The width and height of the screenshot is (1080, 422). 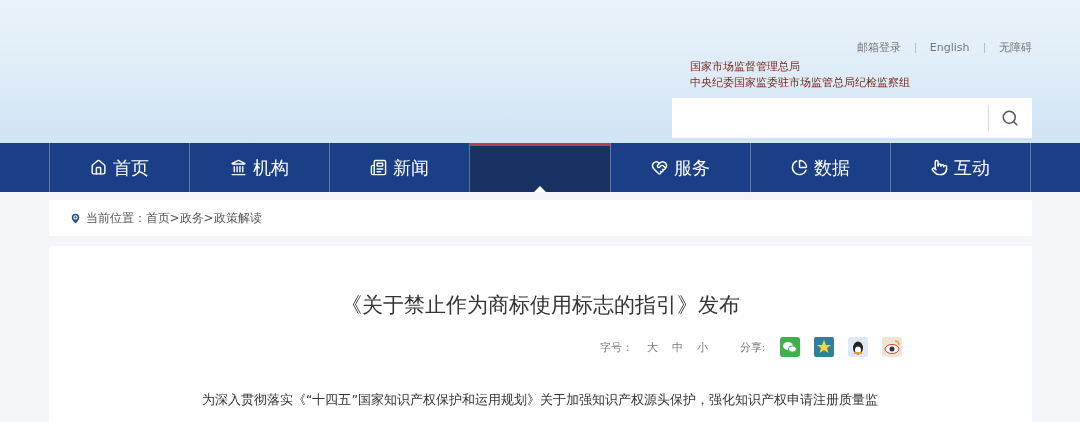 What do you see at coordinates (878, 47) in the screenshot?
I see `header-link: 邮箱登录` at bounding box center [878, 47].